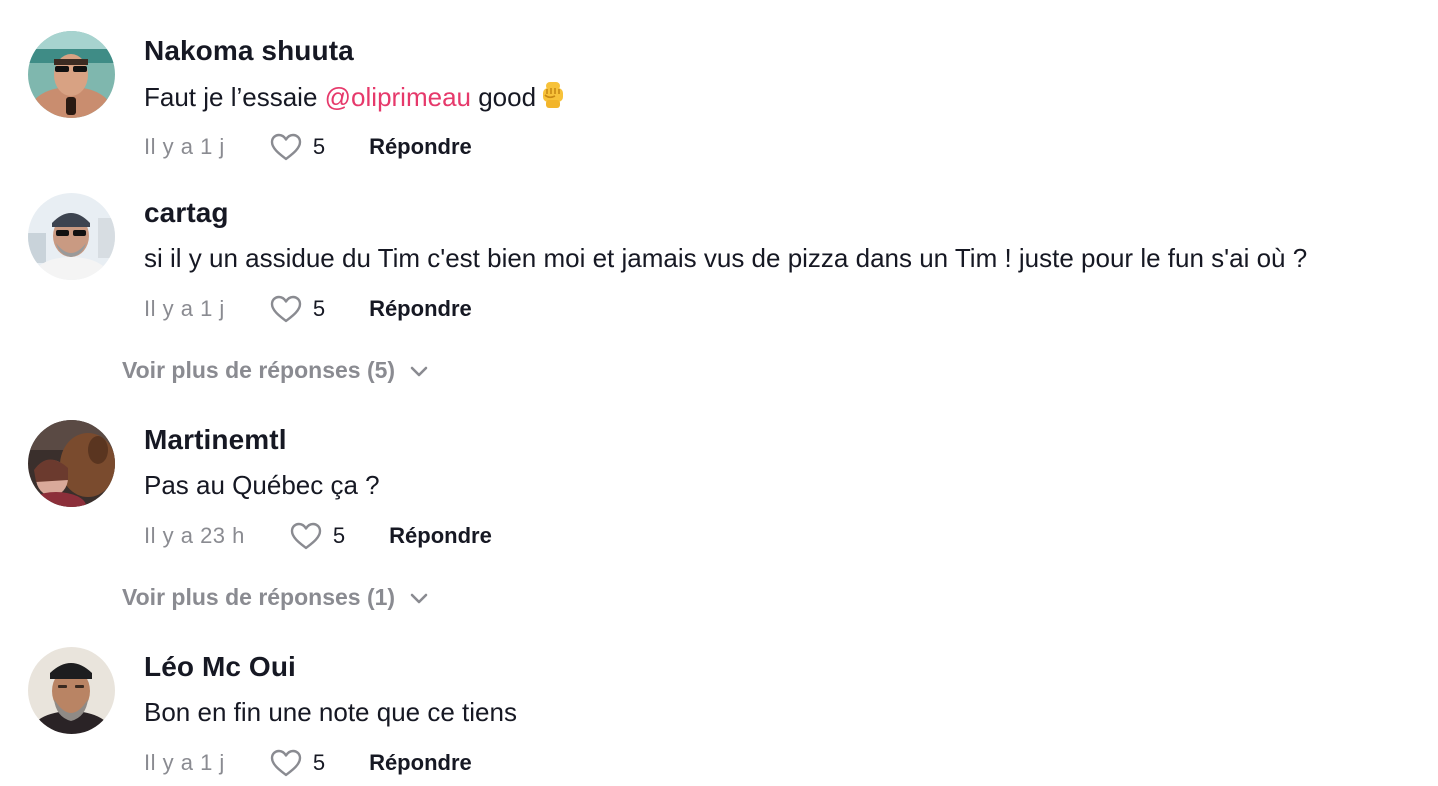 This screenshot has height=786, width=1438. What do you see at coordinates (259, 597) in the screenshot?
I see `view-more-replies-label: Voir plus de réponses (1)` at bounding box center [259, 597].